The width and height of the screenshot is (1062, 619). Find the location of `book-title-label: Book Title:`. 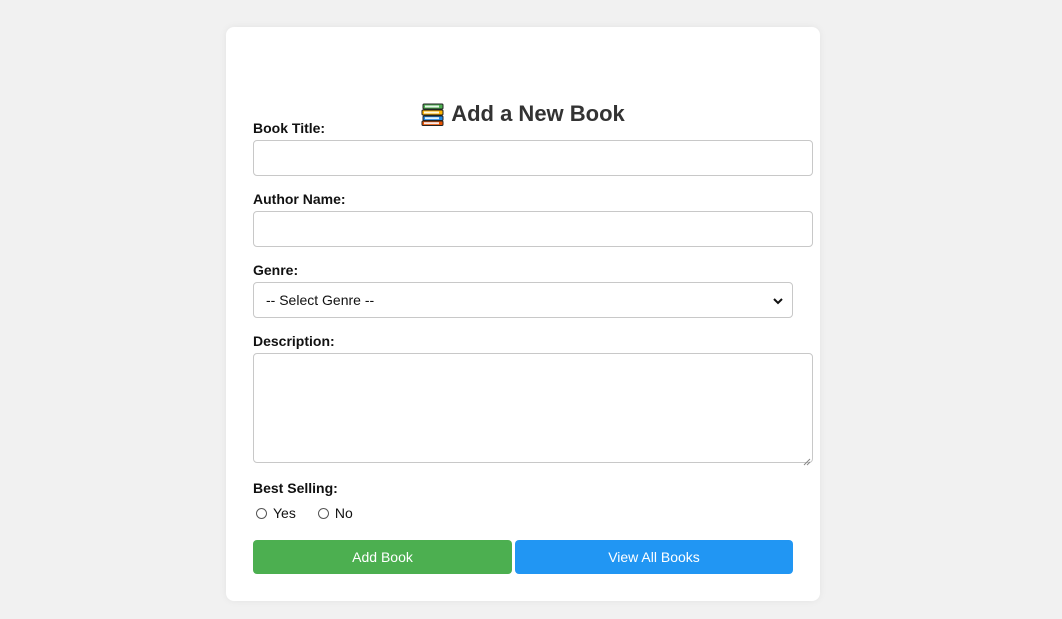

book-title-label: Book Title: is located at coordinates (289, 128).